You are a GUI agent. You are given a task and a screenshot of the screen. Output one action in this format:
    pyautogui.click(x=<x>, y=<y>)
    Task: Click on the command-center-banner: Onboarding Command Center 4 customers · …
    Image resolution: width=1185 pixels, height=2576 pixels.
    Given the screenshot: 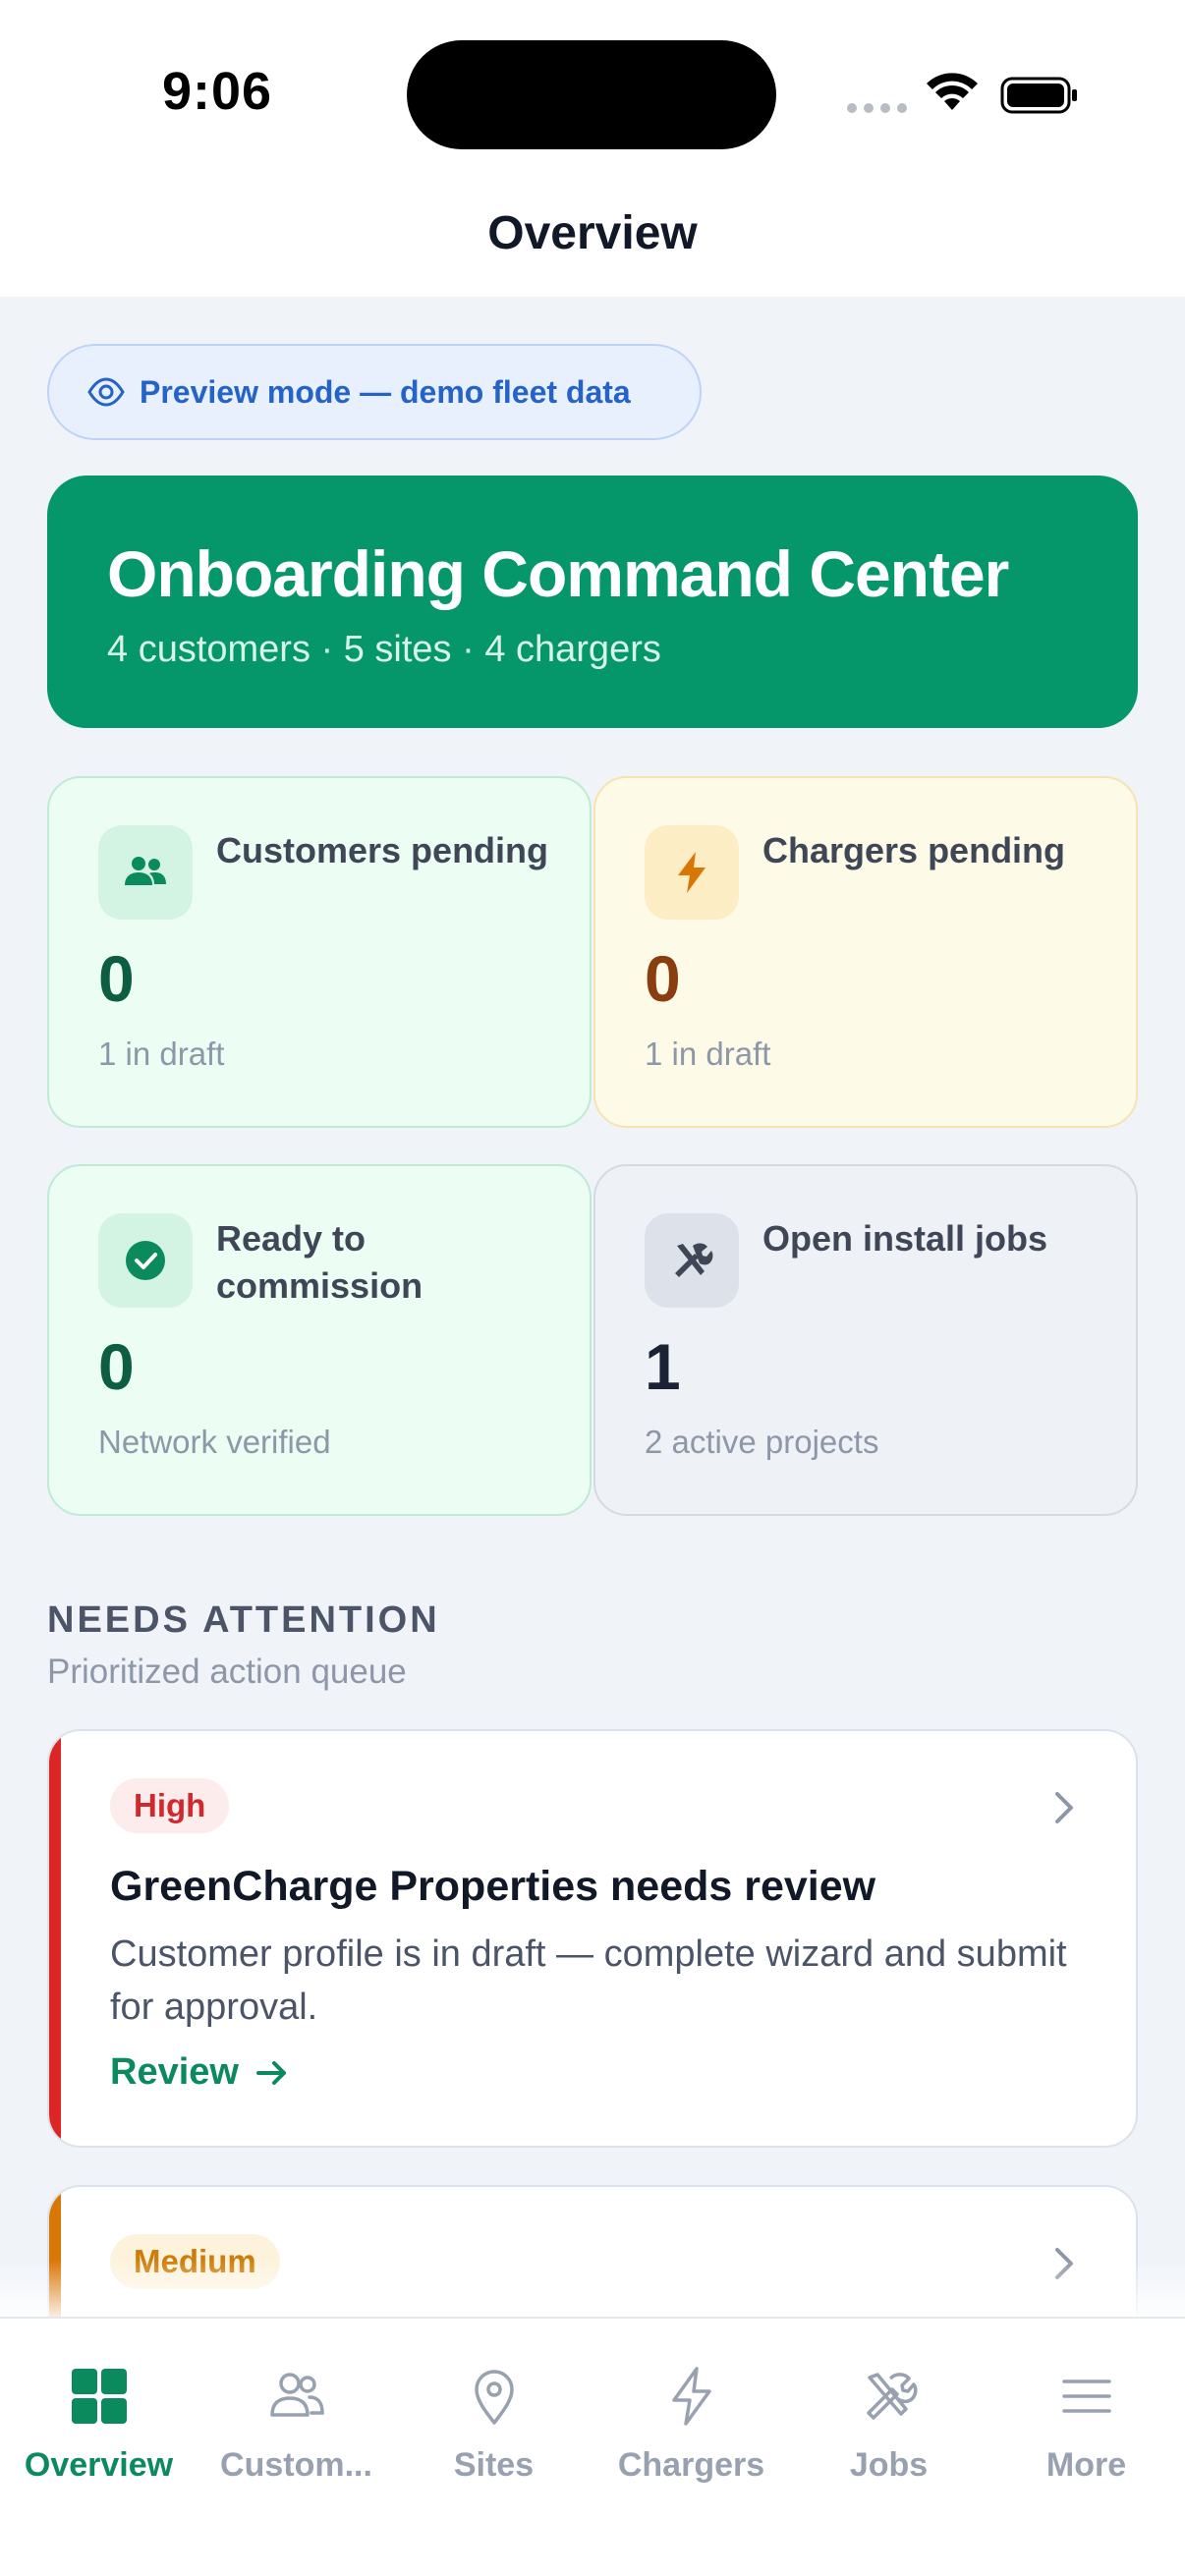 What is the action you would take?
    pyautogui.click(x=592, y=602)
    